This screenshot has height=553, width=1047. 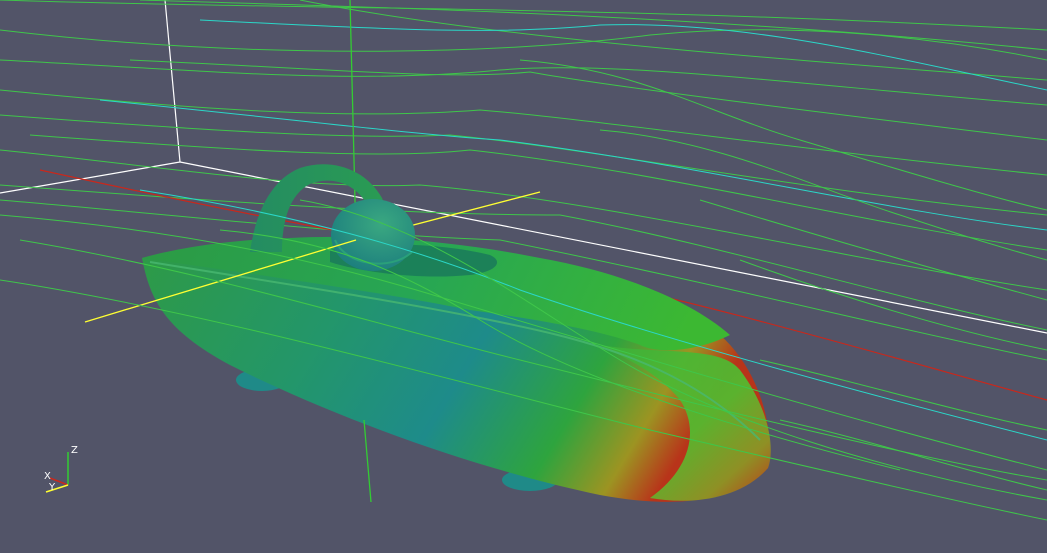 What do you see at coordinates (61, 469) in the screenshot?
I see `orientation-axes: Z X Y` at bounding box center [61, 469].